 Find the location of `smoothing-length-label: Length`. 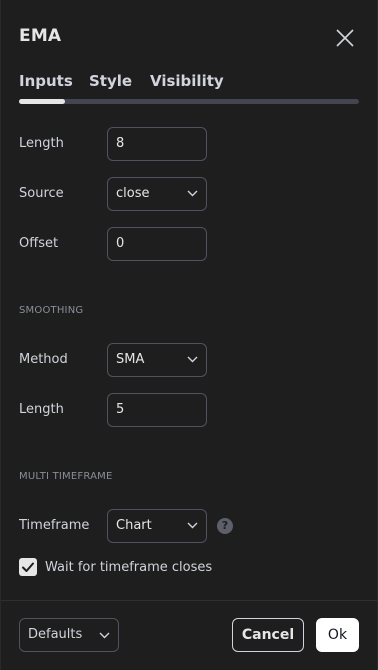

smoothing-length-label: Length is located at coordinates (41, 409).